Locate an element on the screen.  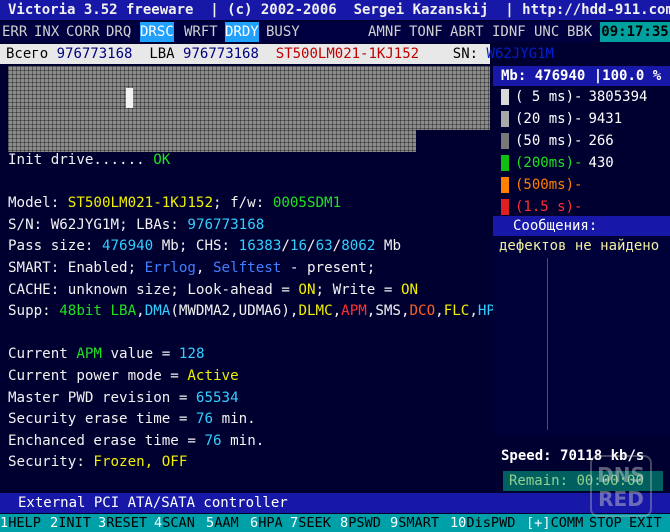
clock: 09:17:35 is located at coordinates (635, 32).